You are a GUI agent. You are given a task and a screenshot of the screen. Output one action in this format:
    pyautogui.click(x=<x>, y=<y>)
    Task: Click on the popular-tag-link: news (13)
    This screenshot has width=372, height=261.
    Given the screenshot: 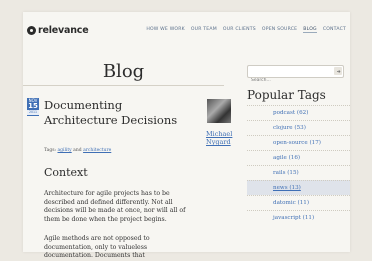 What is the action you would take?
    pyautogui.click(x=287, y=188)
    